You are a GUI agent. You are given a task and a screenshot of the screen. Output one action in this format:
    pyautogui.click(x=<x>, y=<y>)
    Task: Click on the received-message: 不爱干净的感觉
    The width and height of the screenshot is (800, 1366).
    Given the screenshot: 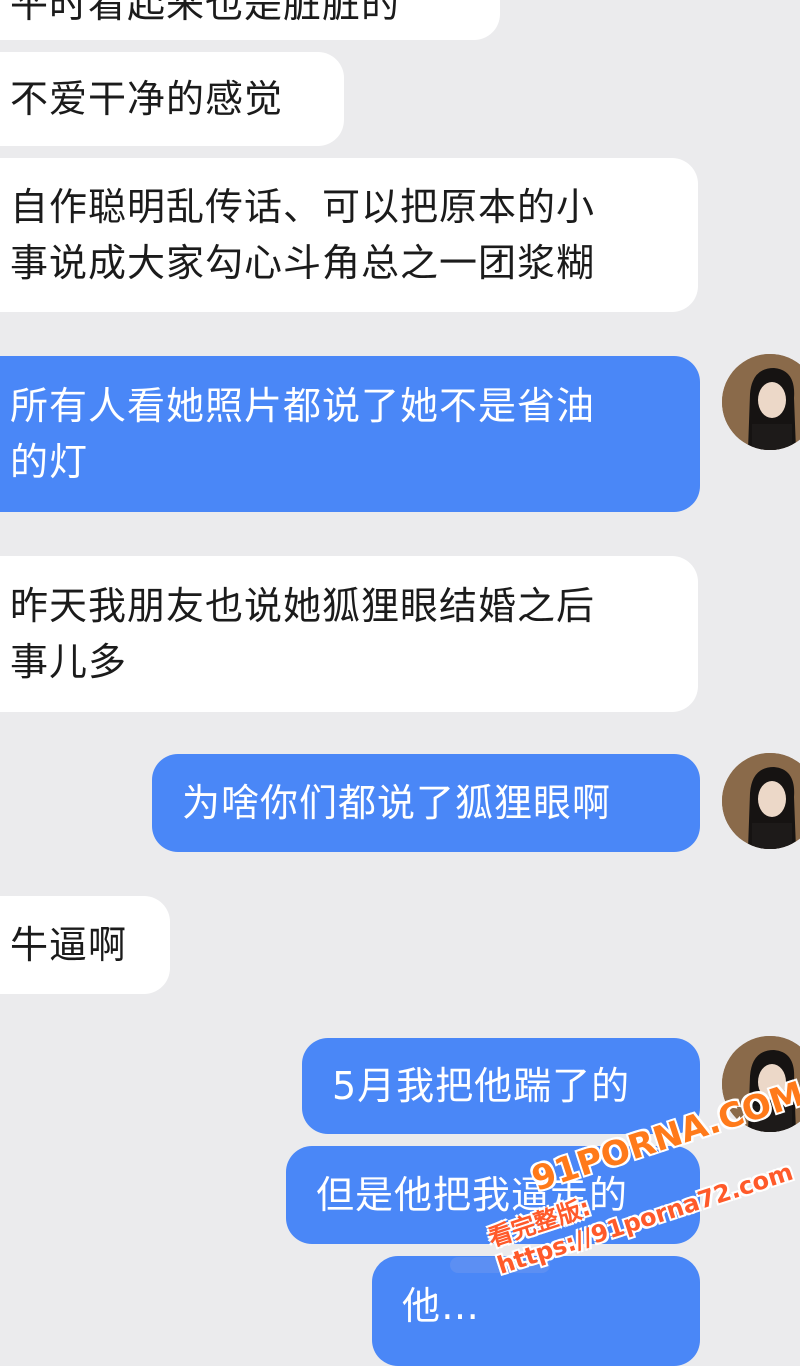 What is the action you would take?
    pyautogui.click(x=172, y=99)
    